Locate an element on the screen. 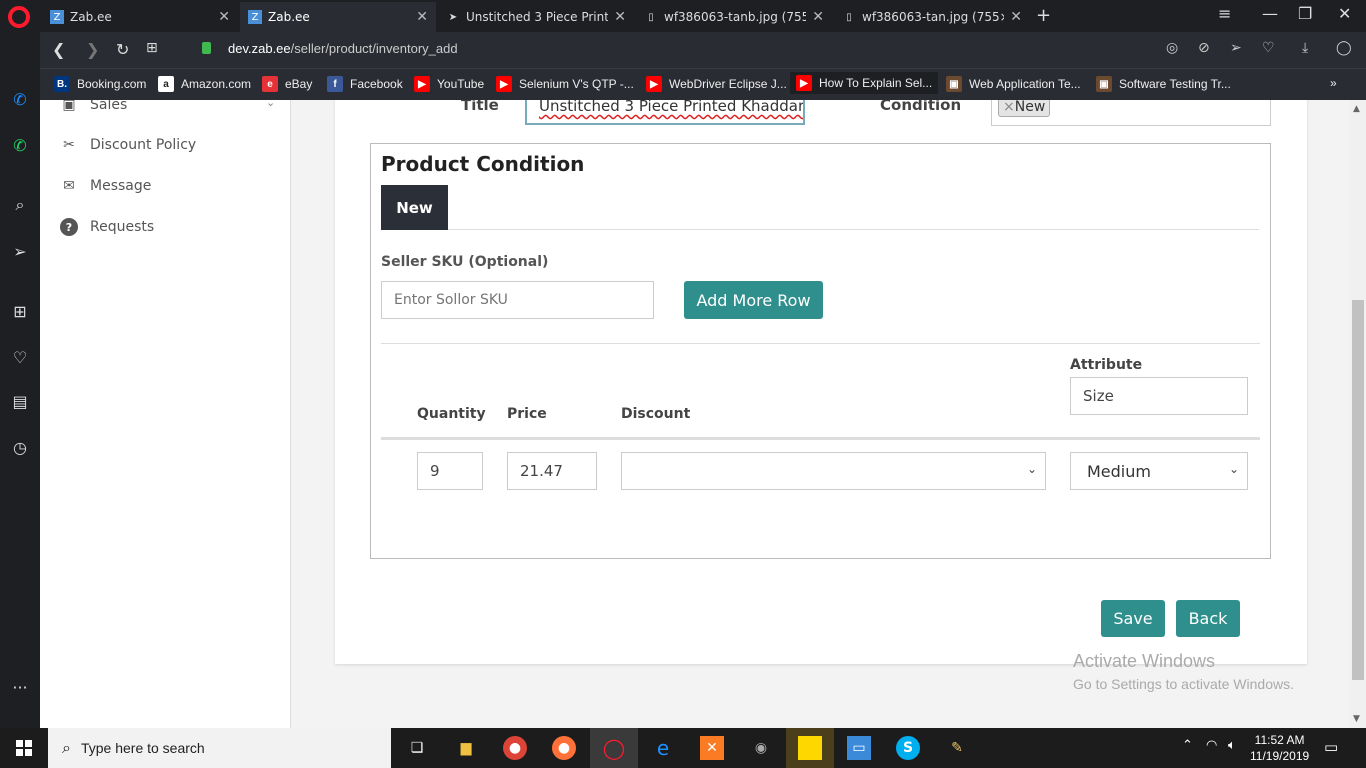  url-field: dev.zab.ee/seller/product/inventory_add is located at coordinates (343, 48).